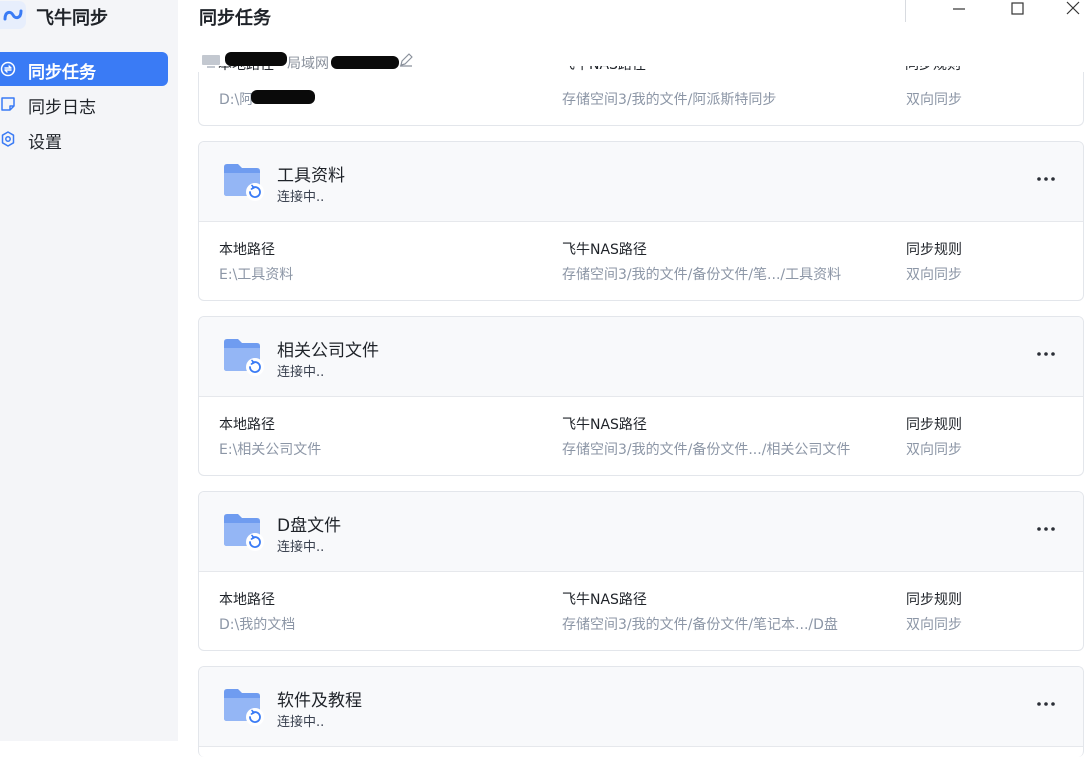  I want to click on nas-path: 存储空间3/我的文件/备份文件/笔记本.../D盘, so click(700, 625).